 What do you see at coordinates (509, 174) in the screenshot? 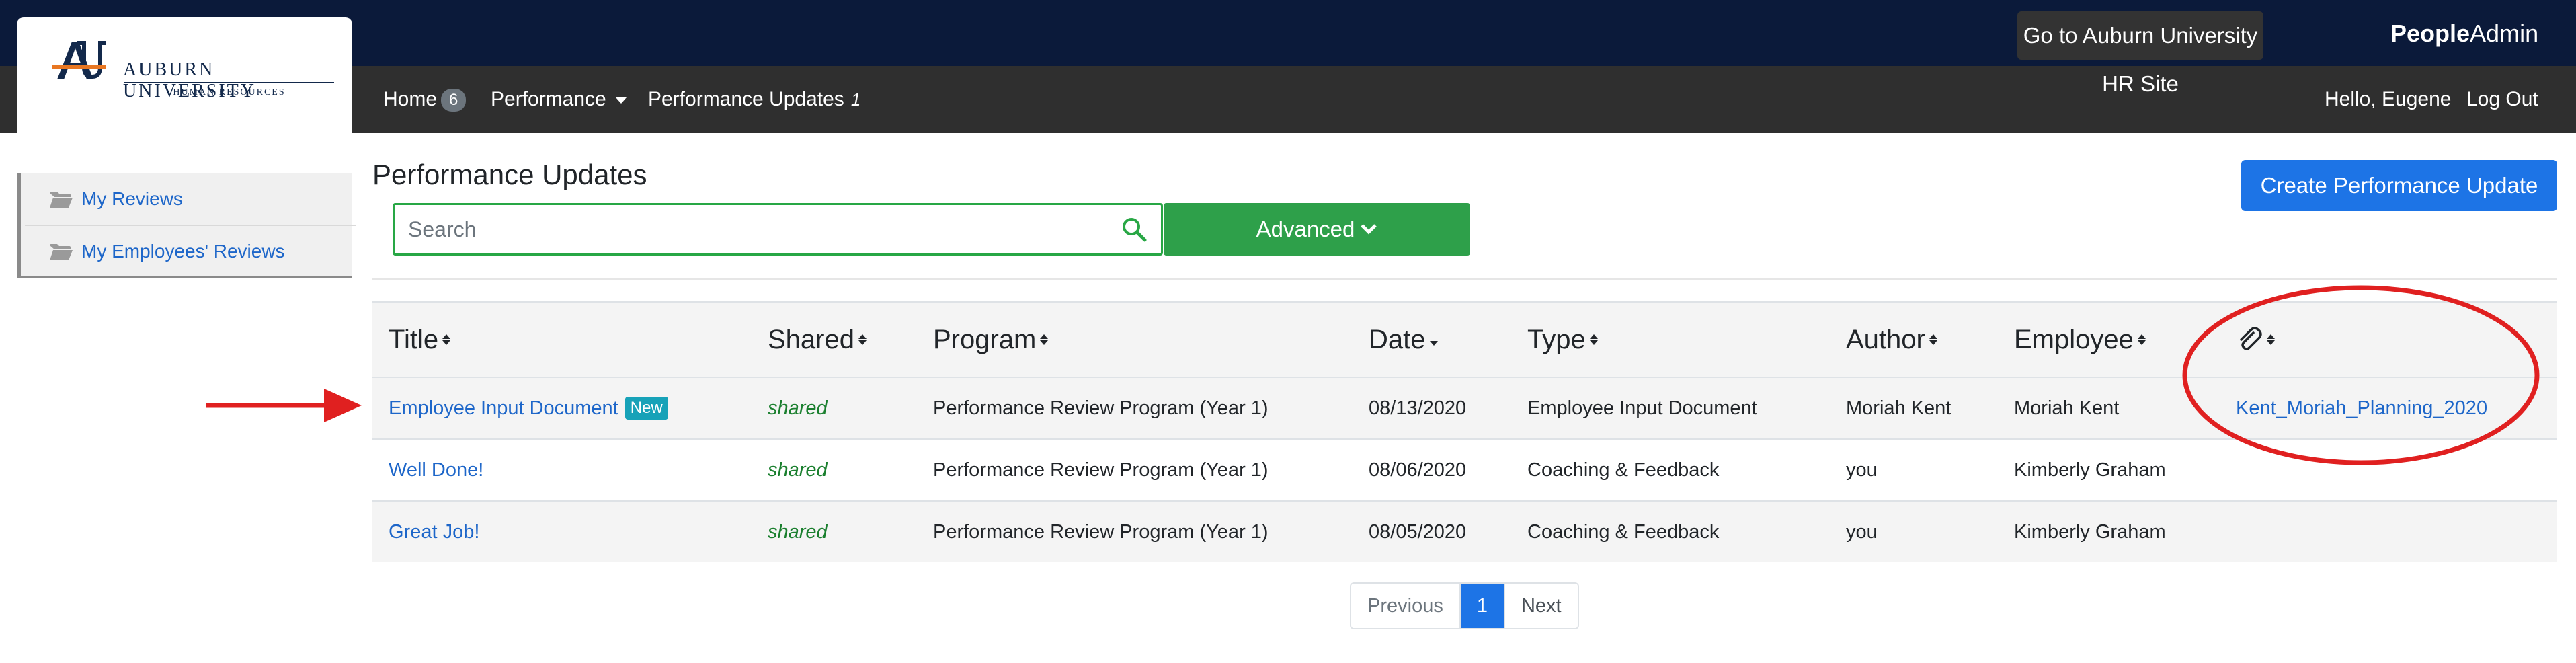
I see `page-title: Performance Updates` at bounding box center [509, 174].